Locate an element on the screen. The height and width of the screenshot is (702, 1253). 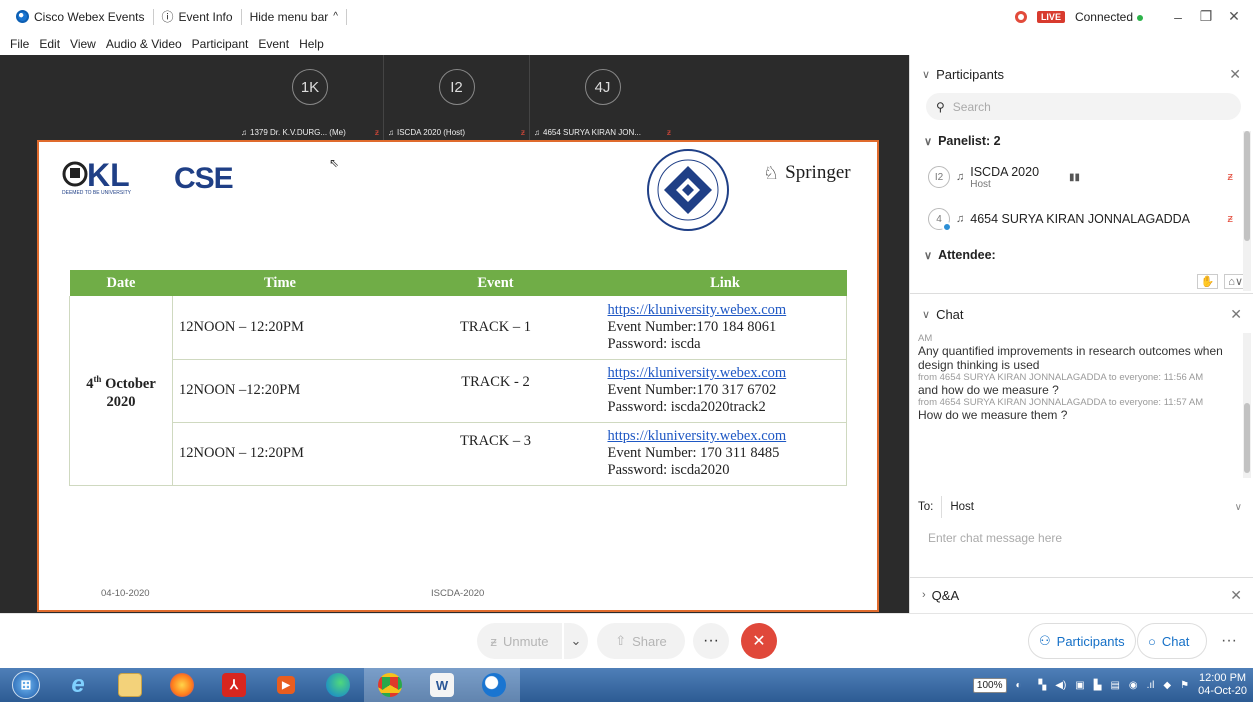
chat-message: How do we measure them ? is located at coordinates (993, 415).